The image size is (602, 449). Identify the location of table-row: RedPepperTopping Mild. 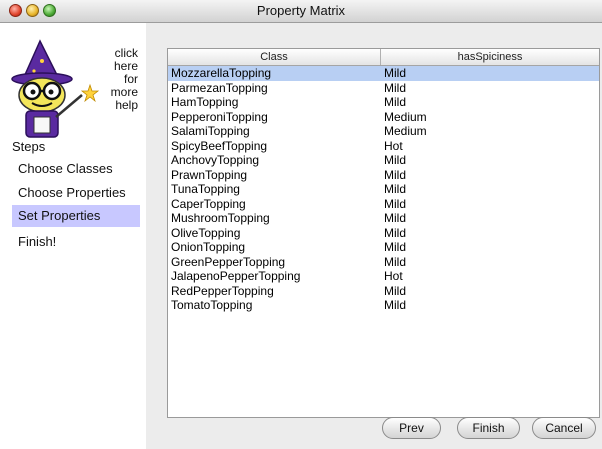
(383, 291).